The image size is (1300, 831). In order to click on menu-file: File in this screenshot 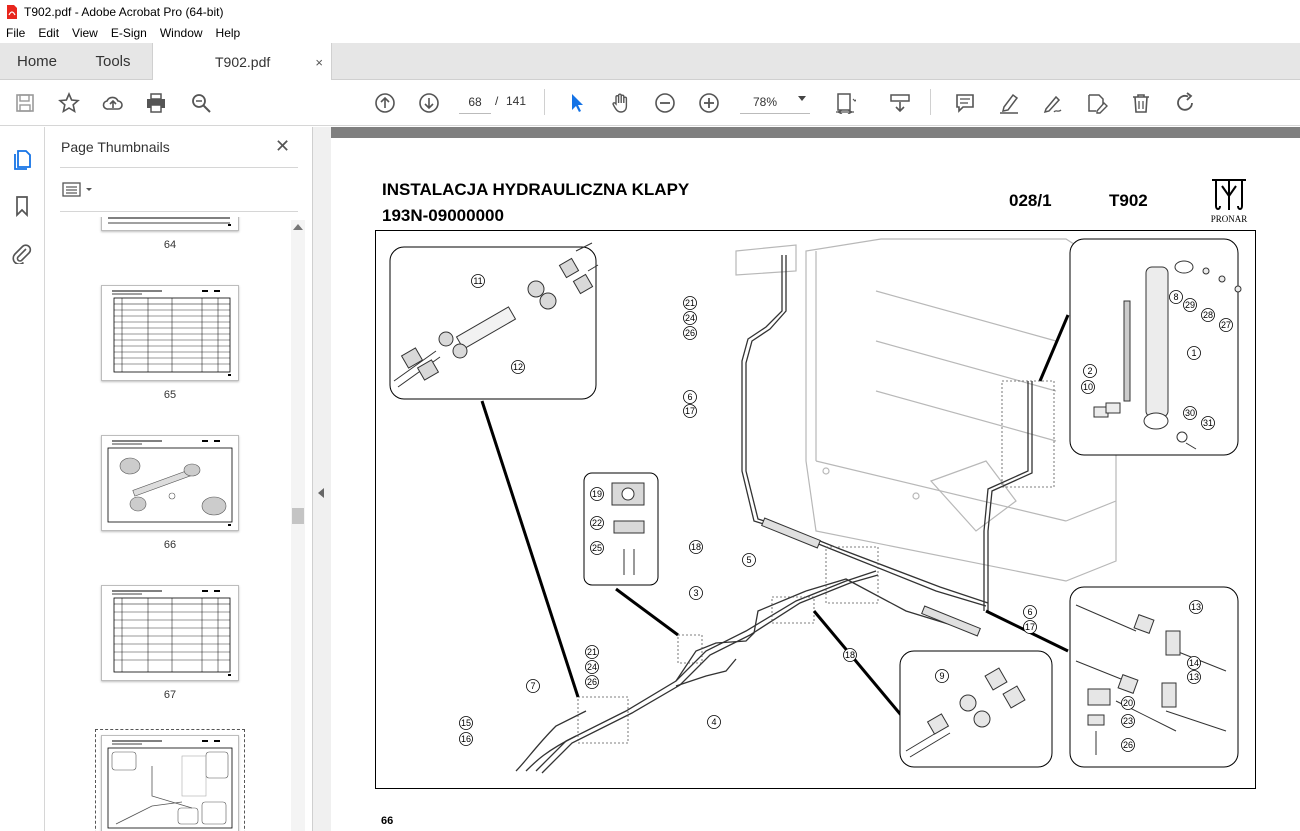, I will do `click(15, 33)`.